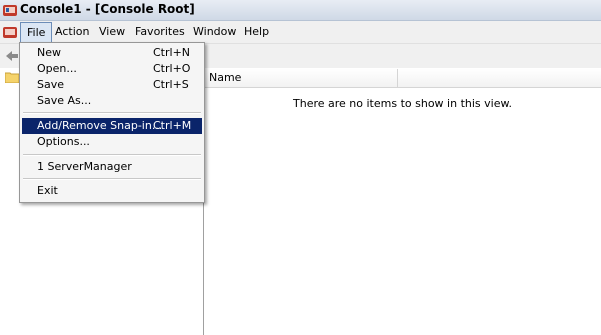 This screenshot has width=601, height=335. I want to click on menu-bar: File Action View Favorites Window Help, so click(300, 32).